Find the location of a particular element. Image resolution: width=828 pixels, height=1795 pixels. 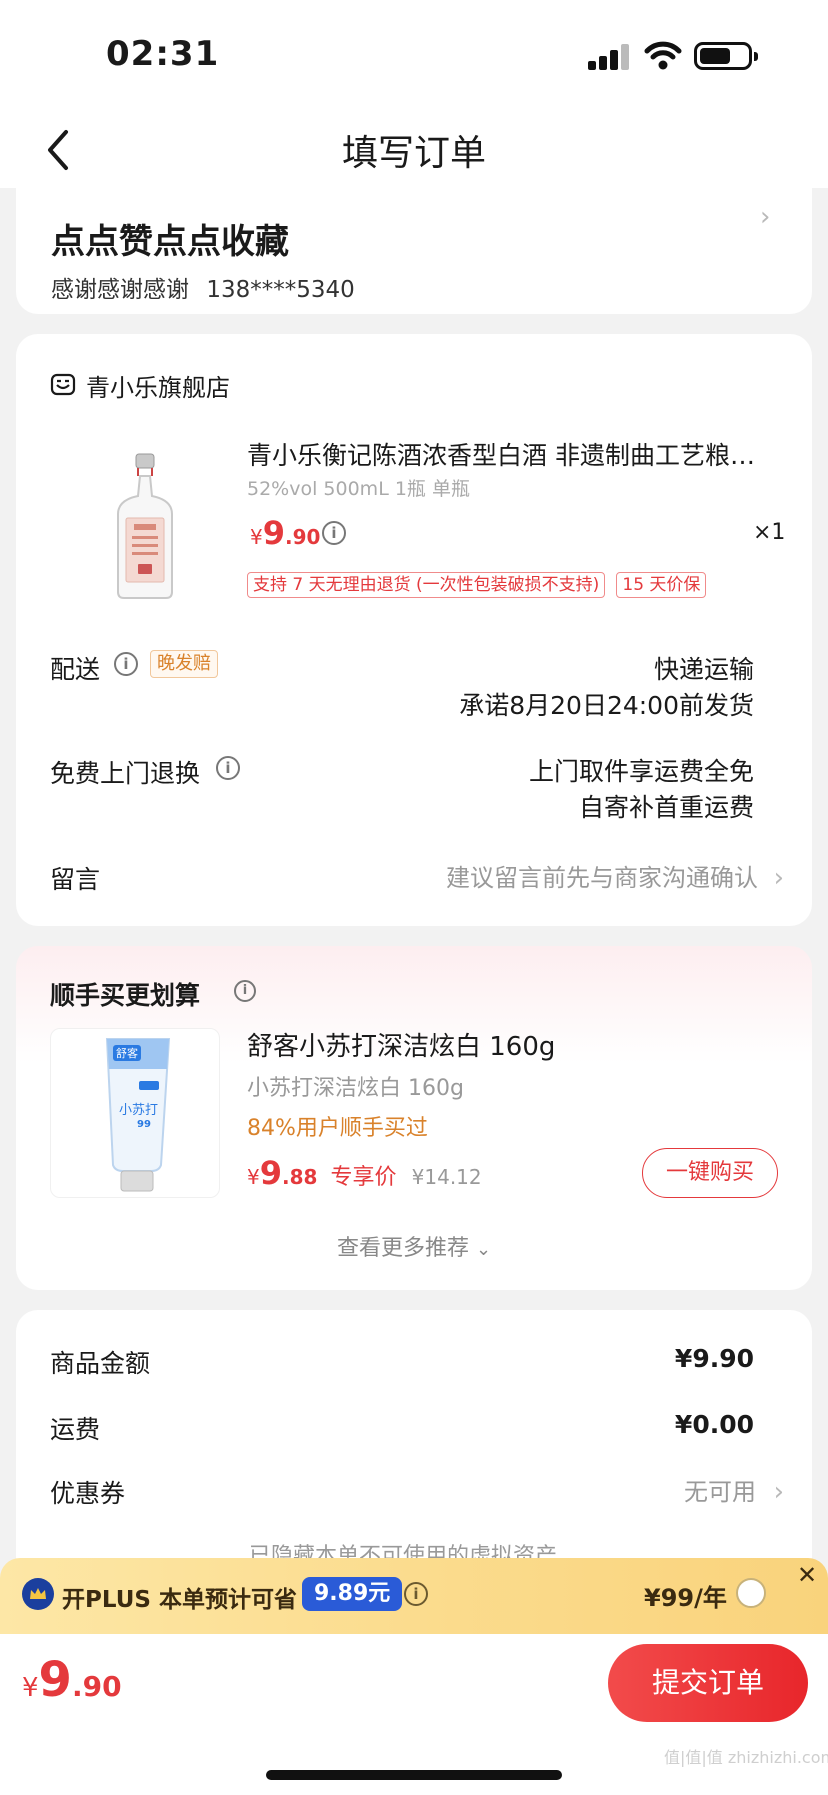

wifi-icon is located at coordinates (663, 55).